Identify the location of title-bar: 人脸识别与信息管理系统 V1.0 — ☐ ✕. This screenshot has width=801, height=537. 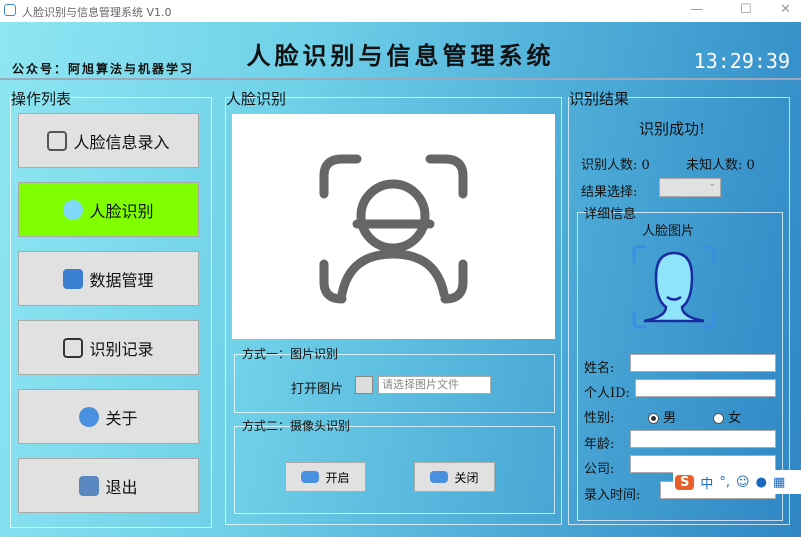
(400, 11).